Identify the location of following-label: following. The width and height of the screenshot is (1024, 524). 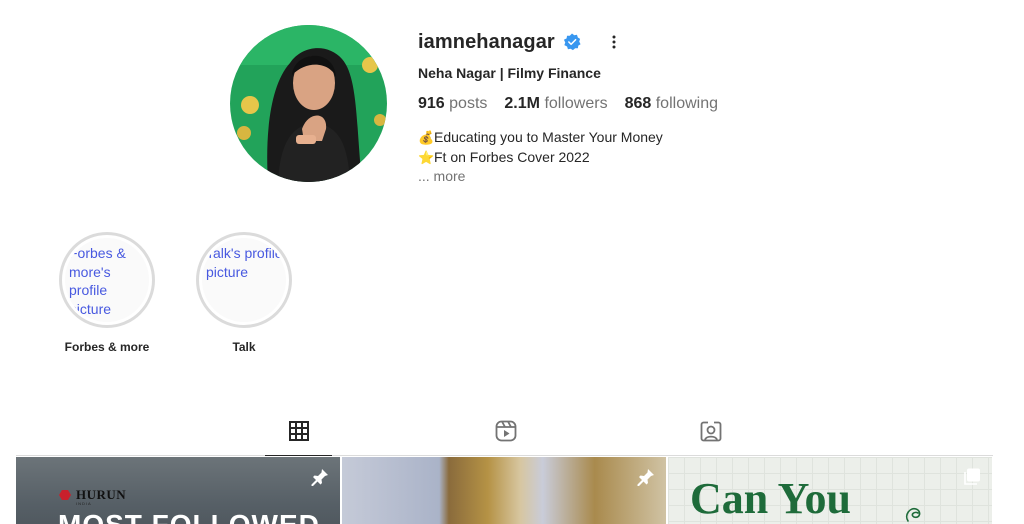
(686, 103).